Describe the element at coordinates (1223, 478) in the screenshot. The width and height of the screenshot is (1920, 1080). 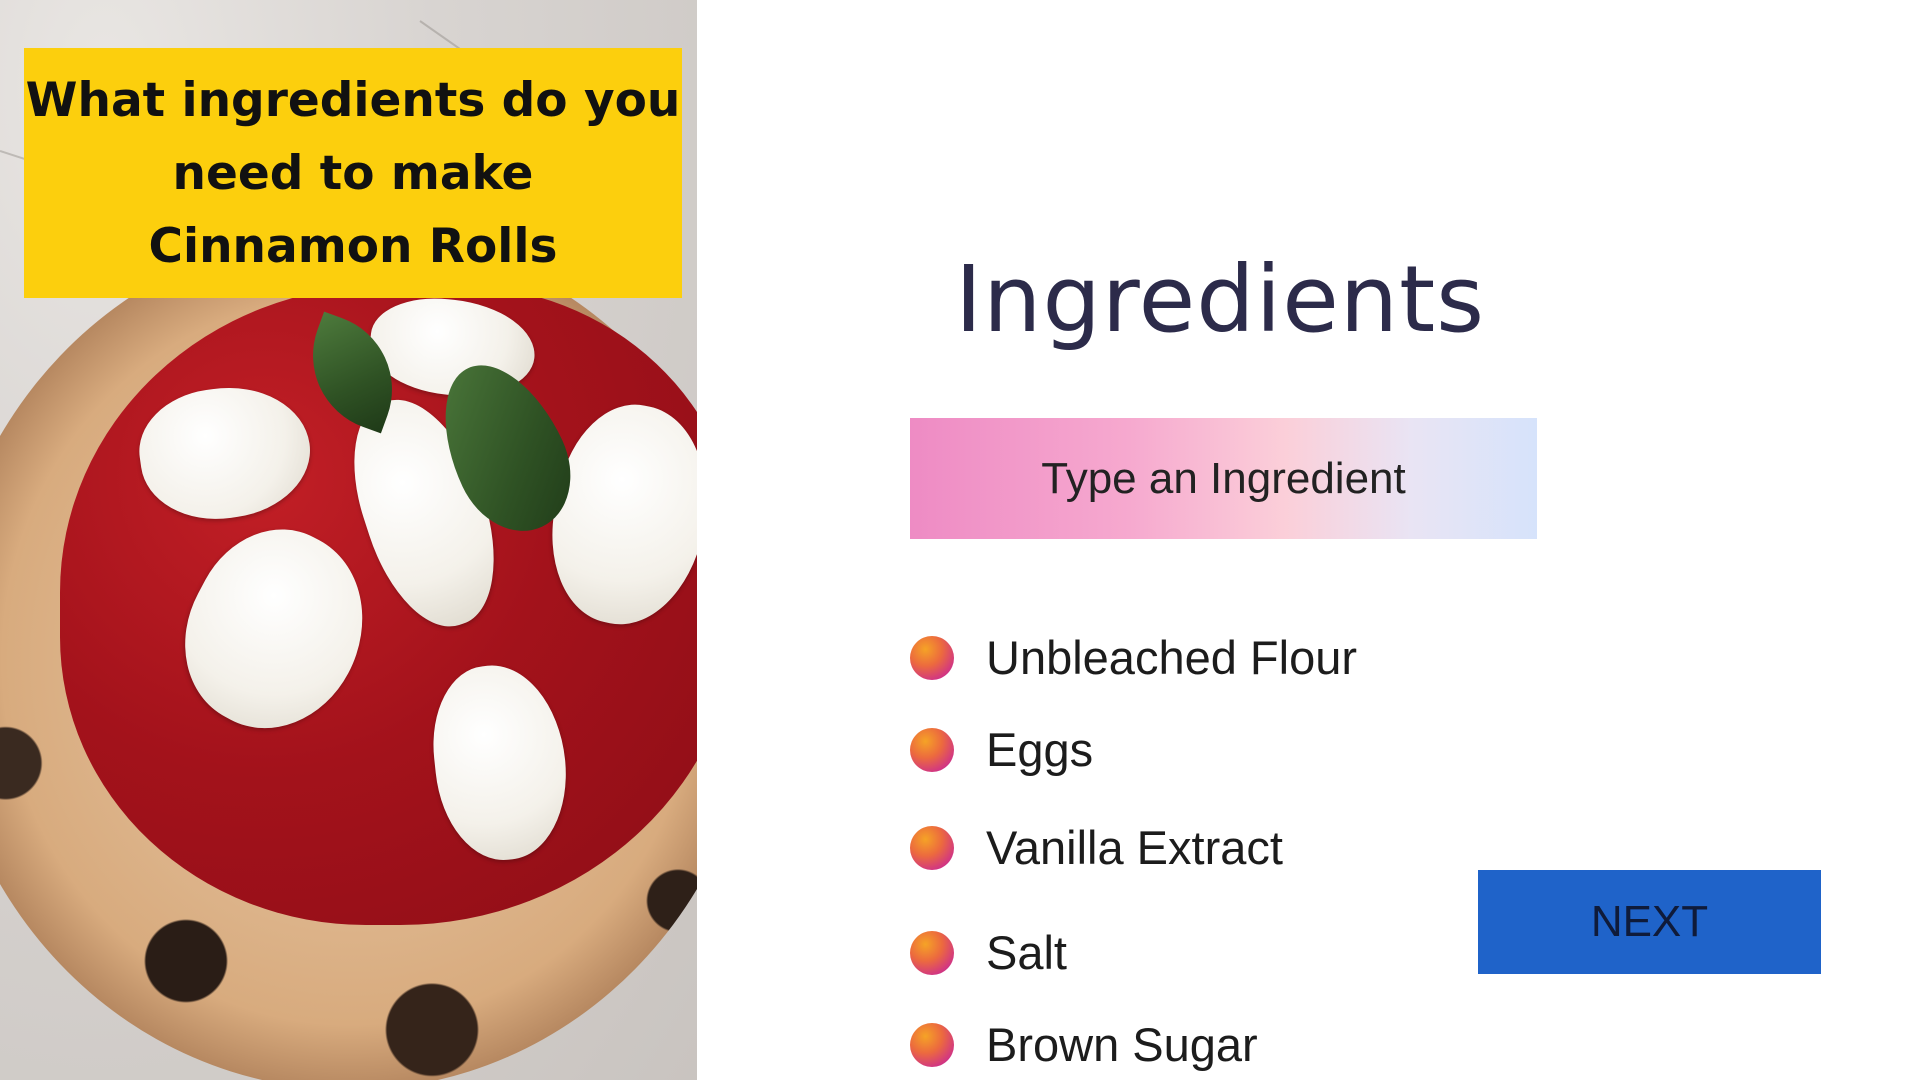
I see `ingredient-input` at that location.